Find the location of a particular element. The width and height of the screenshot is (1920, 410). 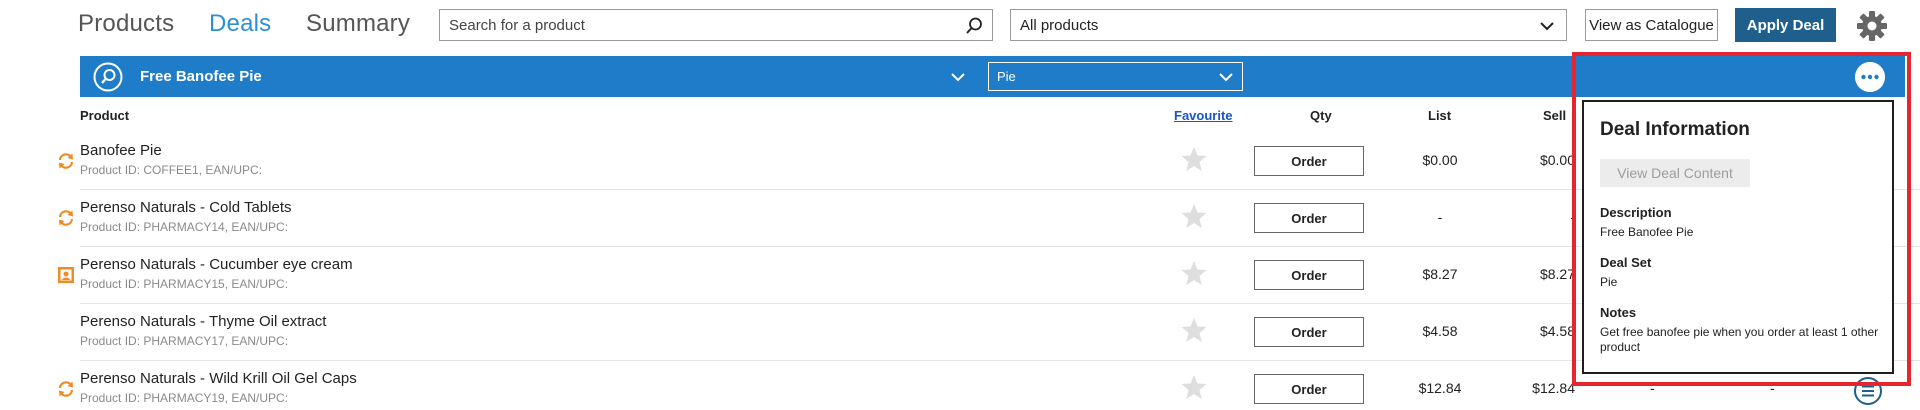

sell-price: $12.84 is located at coordinates (1553, 388).